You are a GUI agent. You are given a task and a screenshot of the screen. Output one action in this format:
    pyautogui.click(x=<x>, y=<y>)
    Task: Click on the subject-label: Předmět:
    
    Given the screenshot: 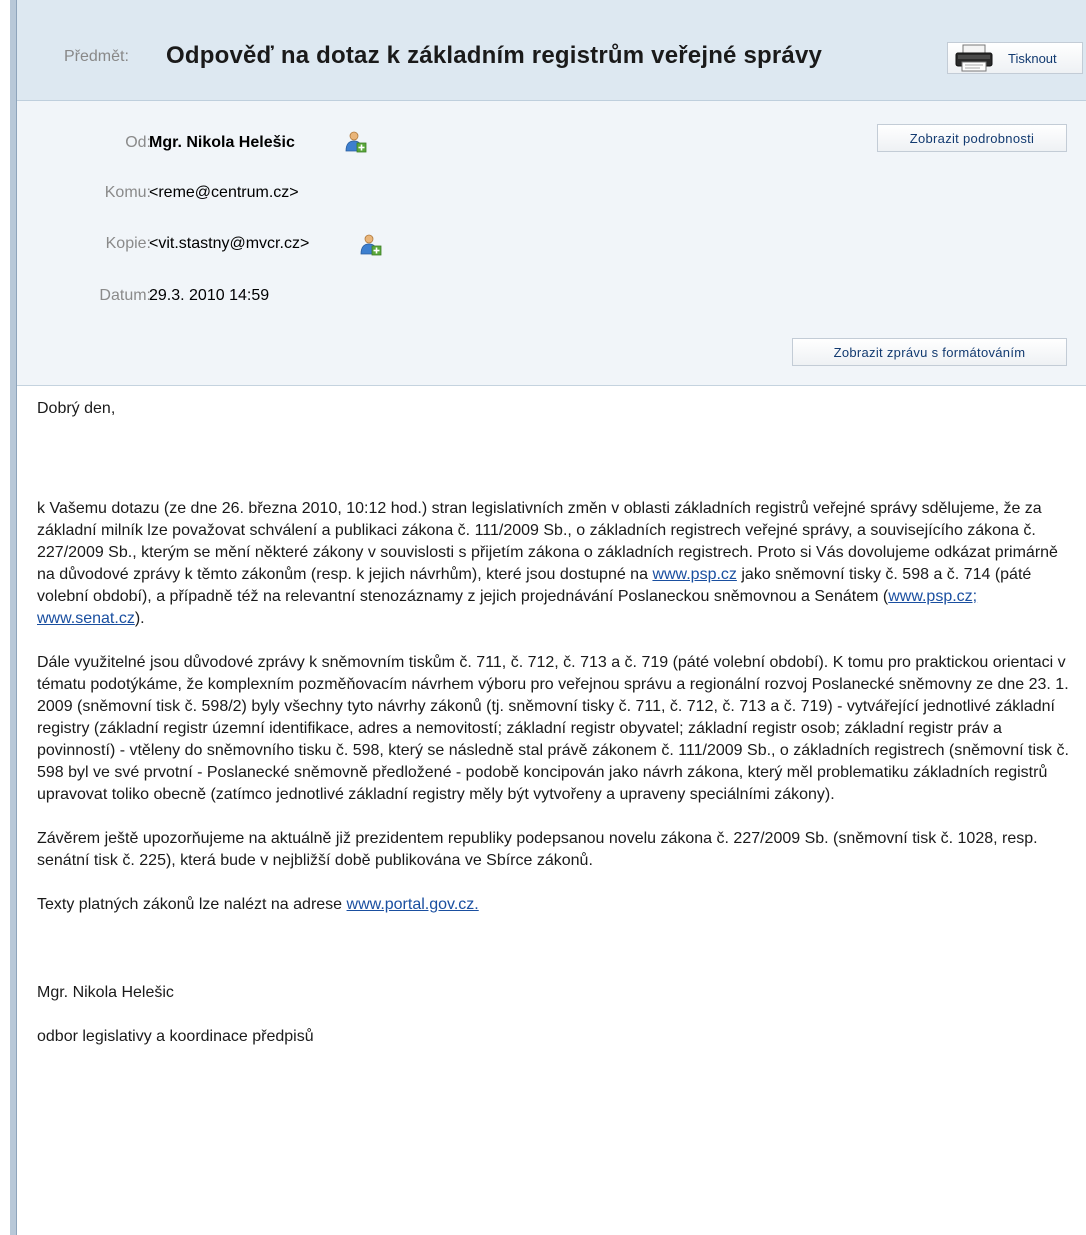 What is the action you would take?
    pyautogui.click(x=96, y=56)
    